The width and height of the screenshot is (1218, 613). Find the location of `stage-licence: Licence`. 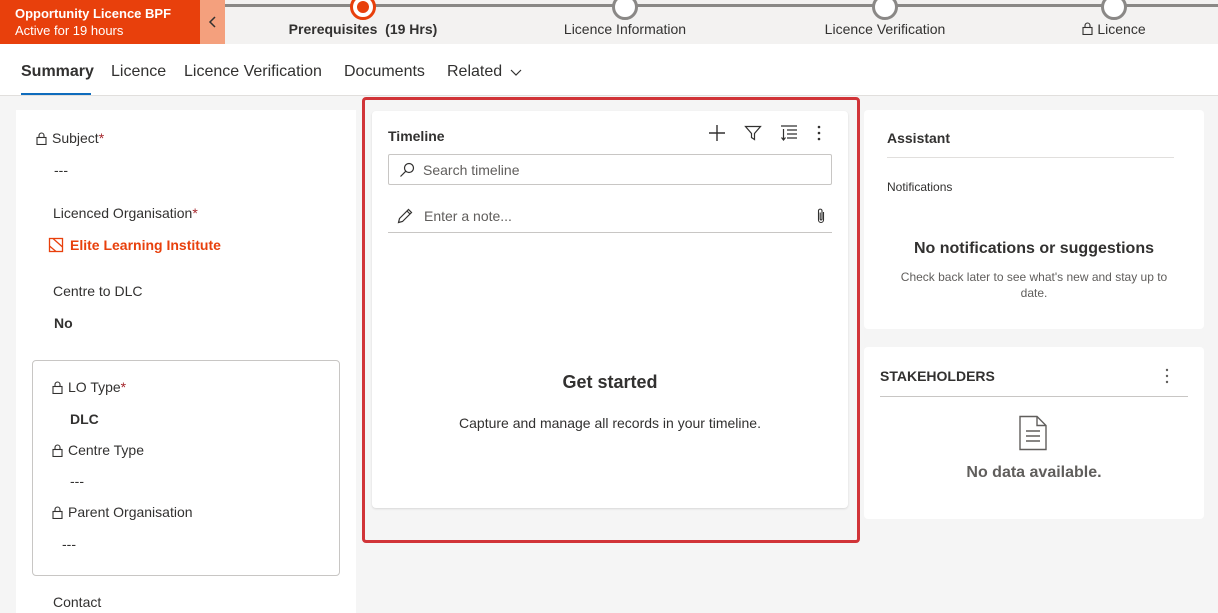

stage-licence: Licence is located at coordinates (1114, 22).